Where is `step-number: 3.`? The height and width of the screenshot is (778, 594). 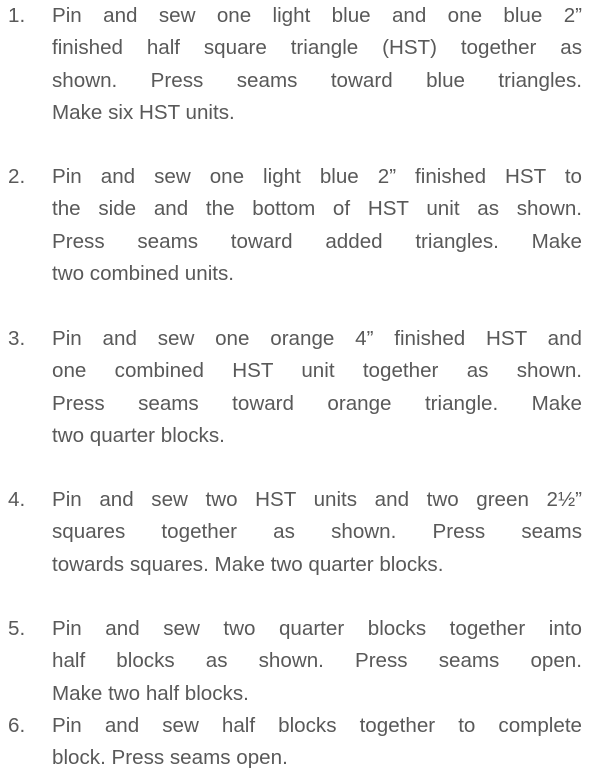
step-number: 3. is located at coordinates (17, 338).